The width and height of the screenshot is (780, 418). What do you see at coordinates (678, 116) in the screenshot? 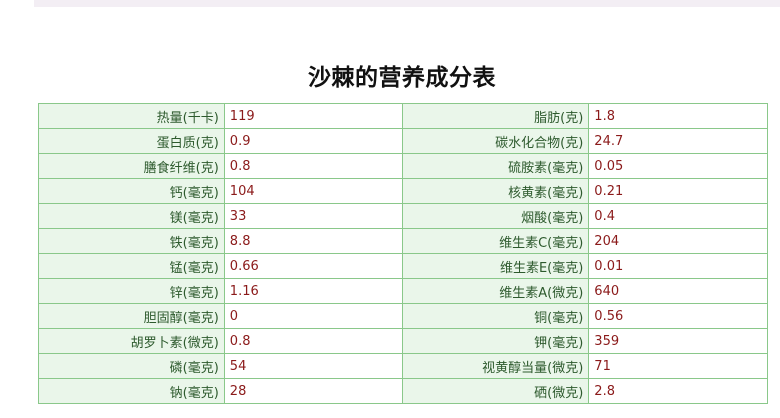
I see `nutrient-value: 1.8` at bounding box center [678, 116].